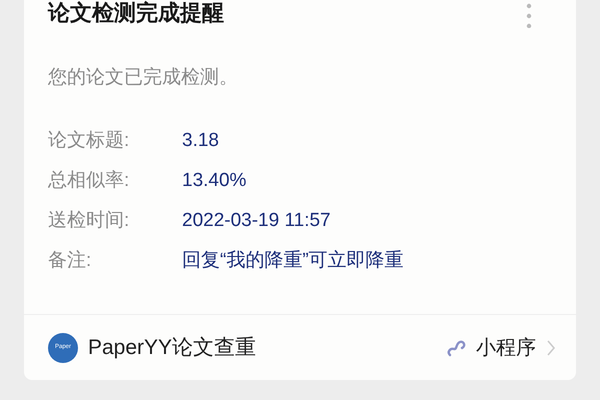 Image resolution: width=600 pixels, height=400 pixels. I want to click on field-label: 总相似率:, so click(89, 181).